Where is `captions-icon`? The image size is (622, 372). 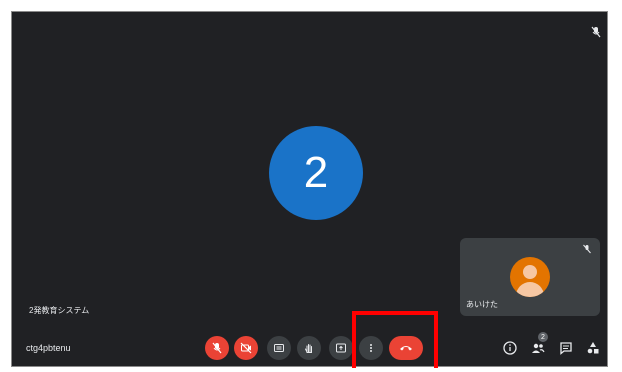
captions-icon is located at coordinates (279, 348).